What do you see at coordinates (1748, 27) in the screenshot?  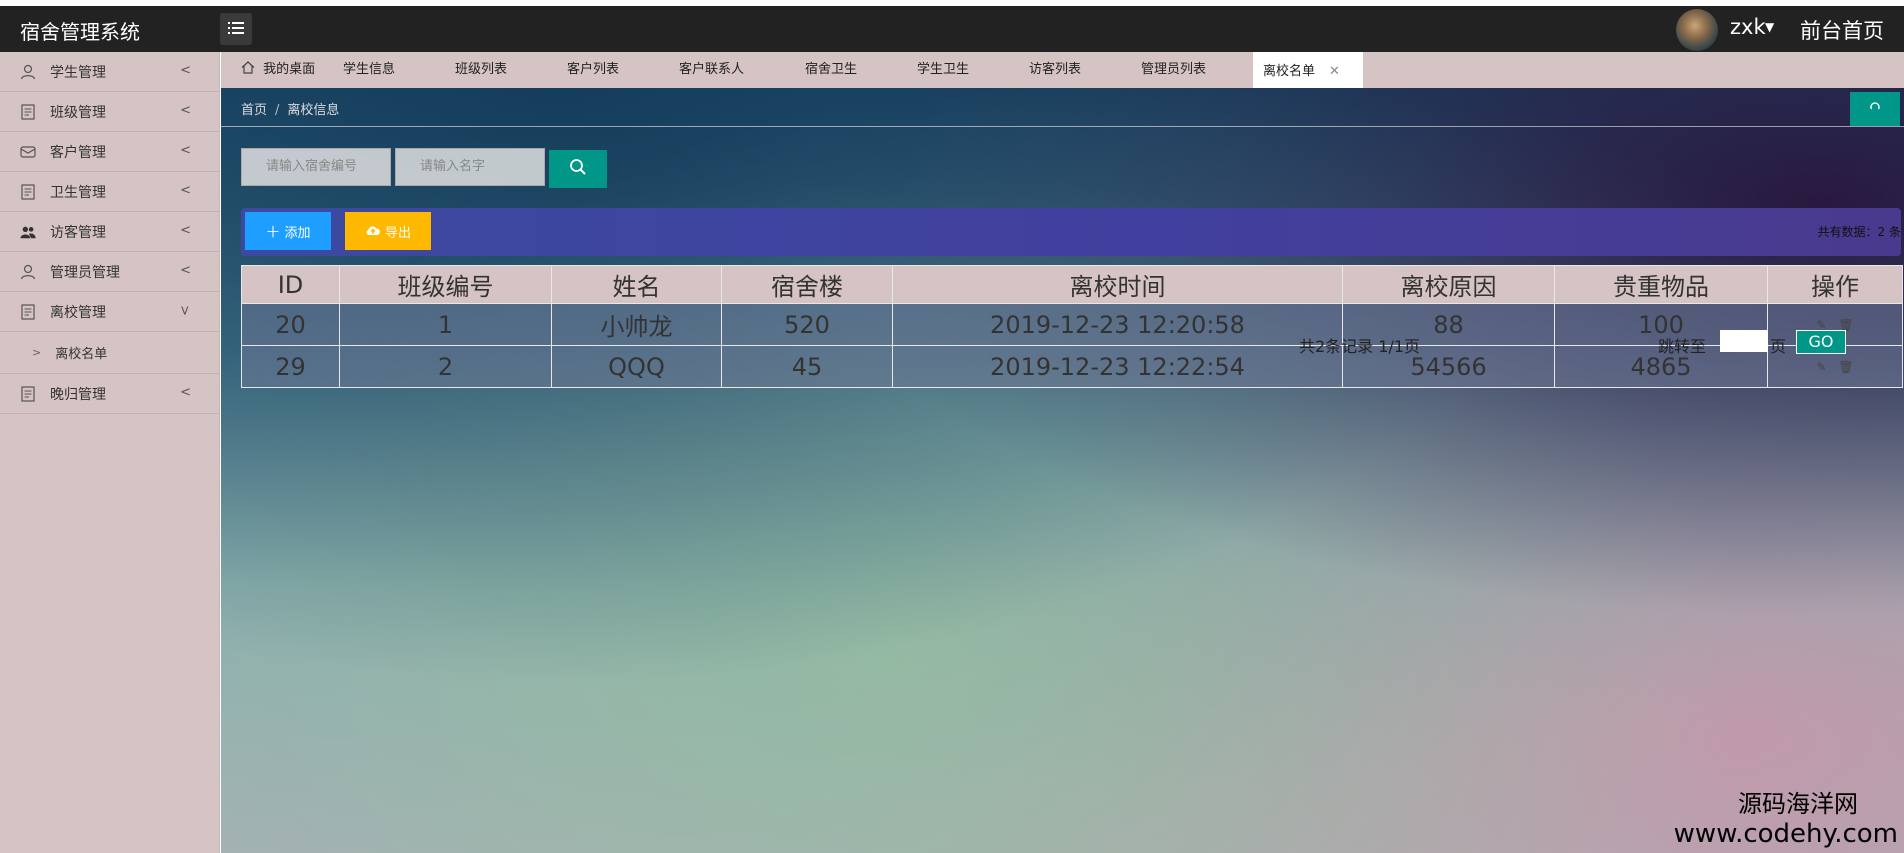 I see `username: zxk` at bounding box center [1748, 27].